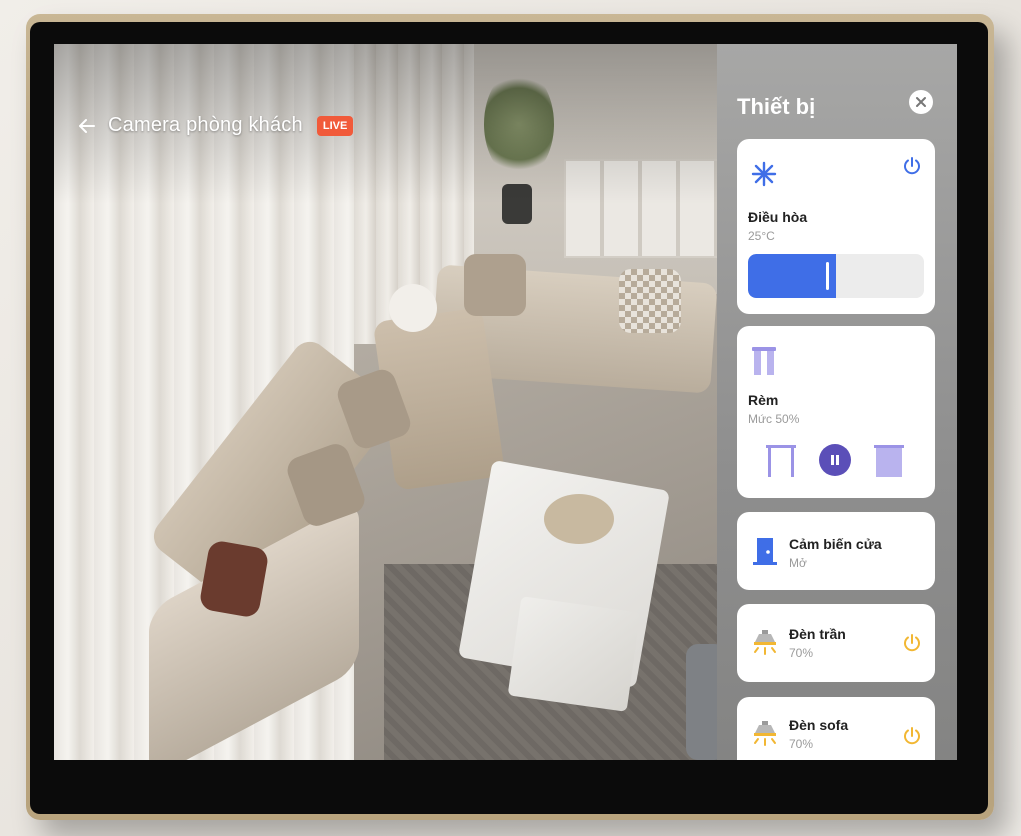 The width and height of the screenshot is (1021, 836). What do you see at coordinates (819, 725) in the screenshot?
I see `device-name: Đèn sofa` at bounding box center [819, 725].